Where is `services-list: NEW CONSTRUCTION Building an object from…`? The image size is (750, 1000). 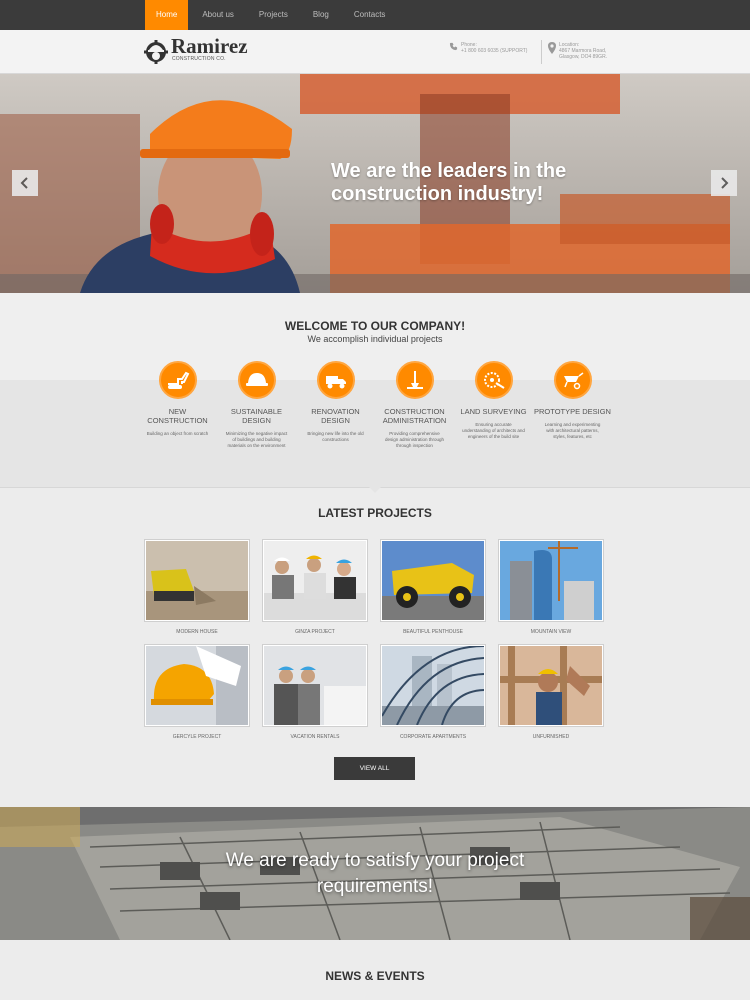
services-list: NEW CONSTRUCTION Building an object from… is located at coordinates (375, 405).